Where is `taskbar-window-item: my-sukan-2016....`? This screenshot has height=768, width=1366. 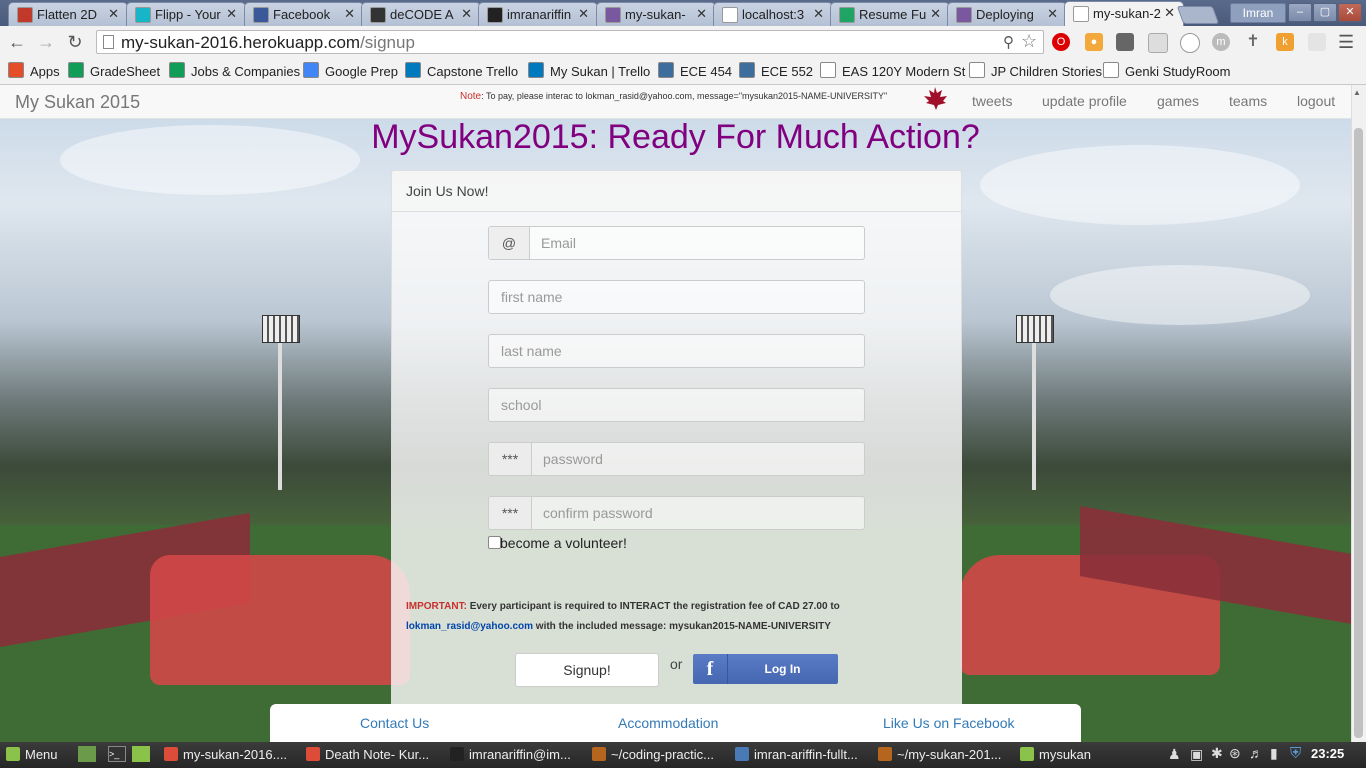 taskbar-window-item: my-sukan-2016.... is located at coordinates (225, 755).